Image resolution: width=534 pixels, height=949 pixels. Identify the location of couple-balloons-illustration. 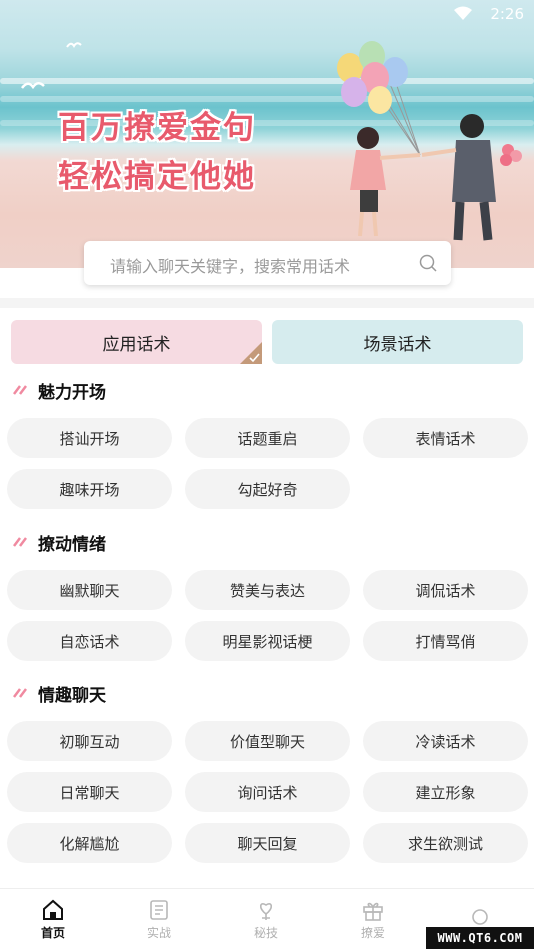
(429, 141).